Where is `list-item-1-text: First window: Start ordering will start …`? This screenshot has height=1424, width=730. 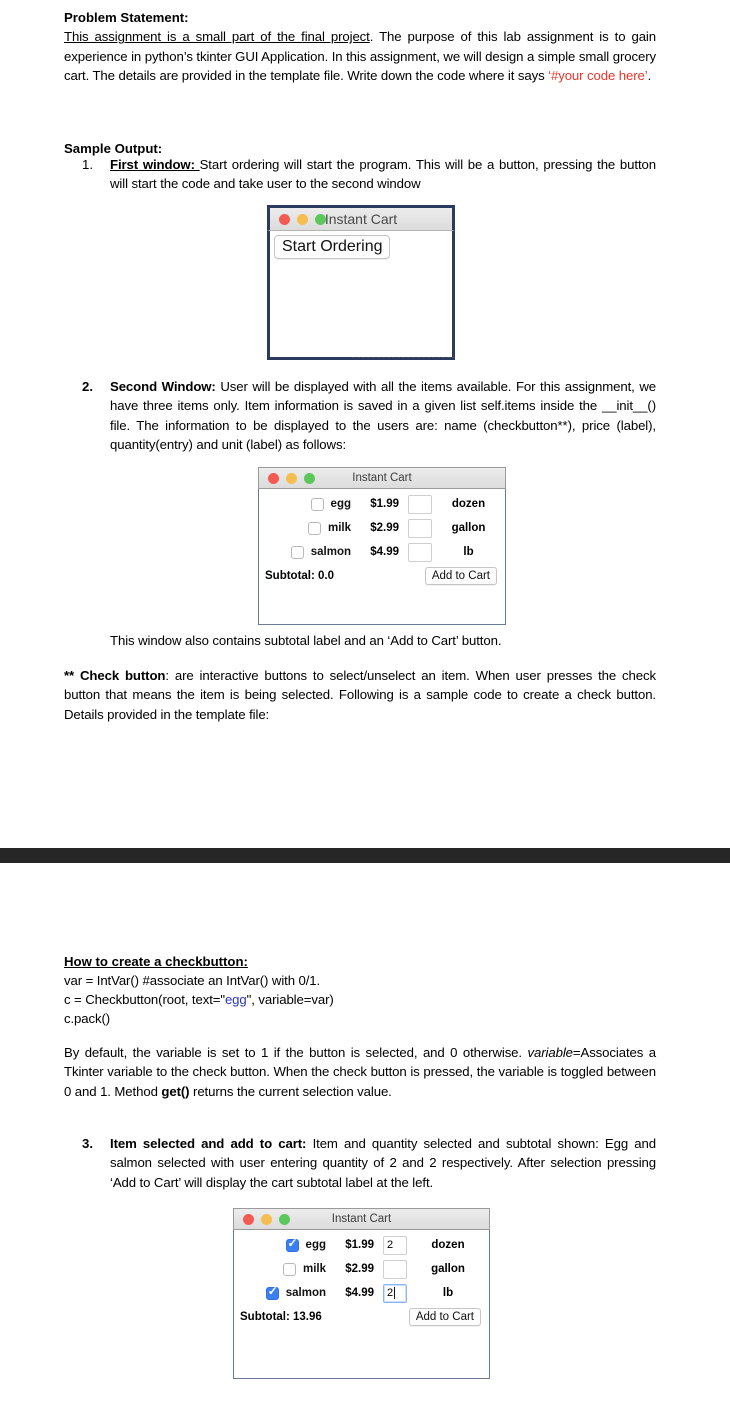
list-item-1-text: First window: Start ordering will start … is located at coordinates (383, 174).